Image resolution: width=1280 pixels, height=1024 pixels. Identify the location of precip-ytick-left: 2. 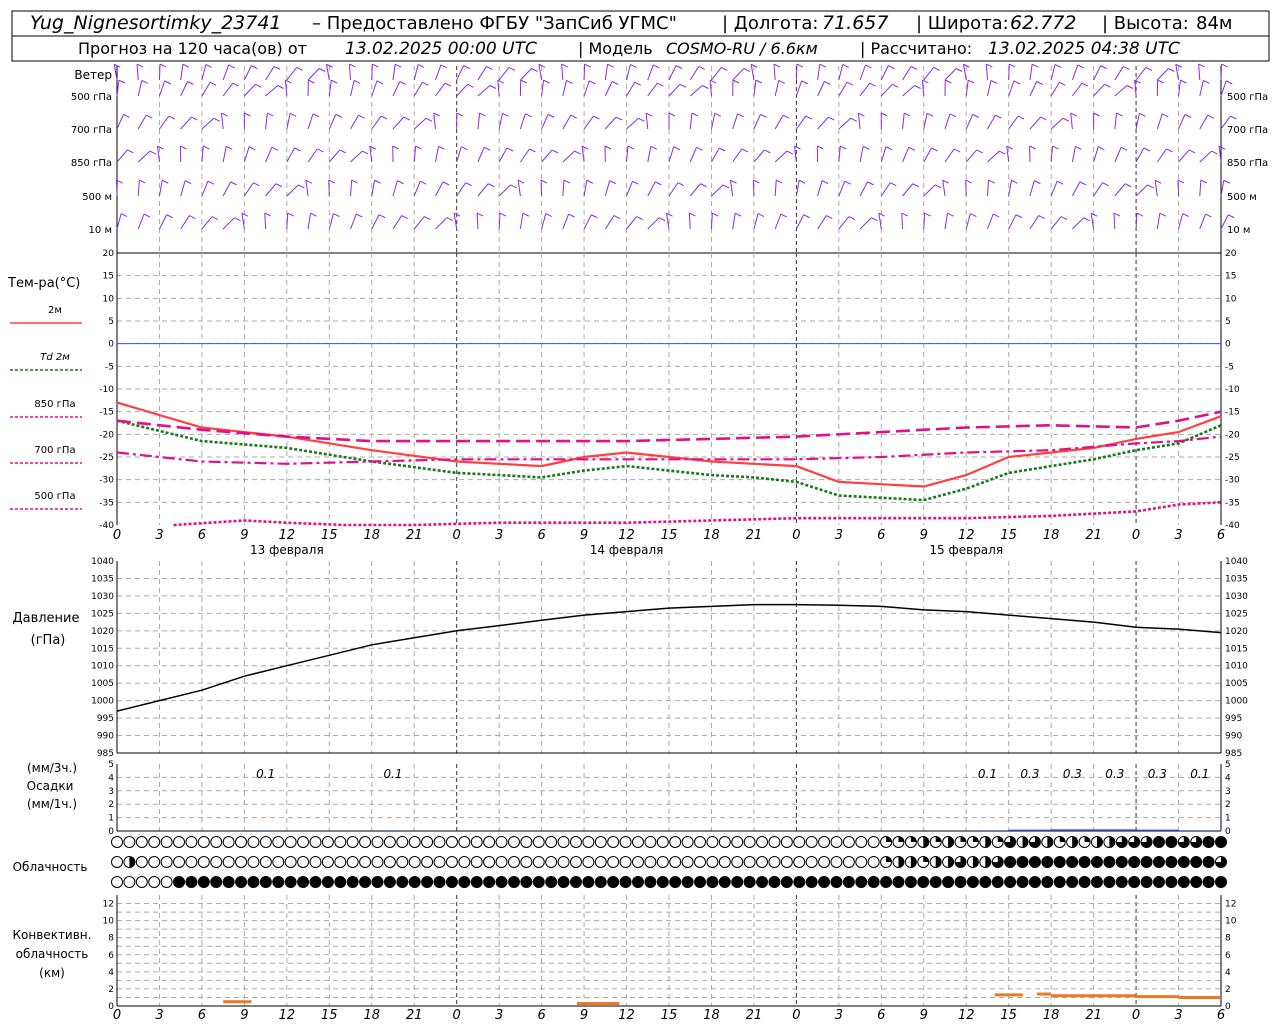
(111, 805).